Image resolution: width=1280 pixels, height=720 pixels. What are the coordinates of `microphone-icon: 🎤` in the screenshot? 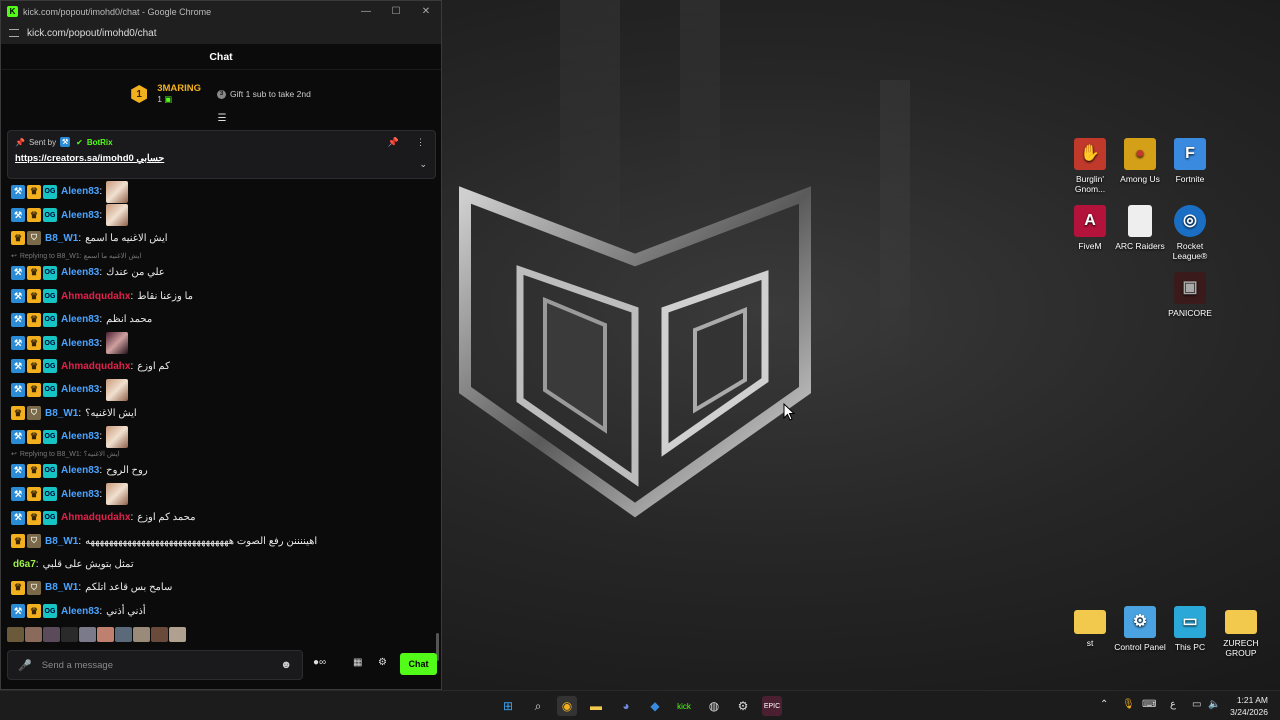 It's located at (25, 665).